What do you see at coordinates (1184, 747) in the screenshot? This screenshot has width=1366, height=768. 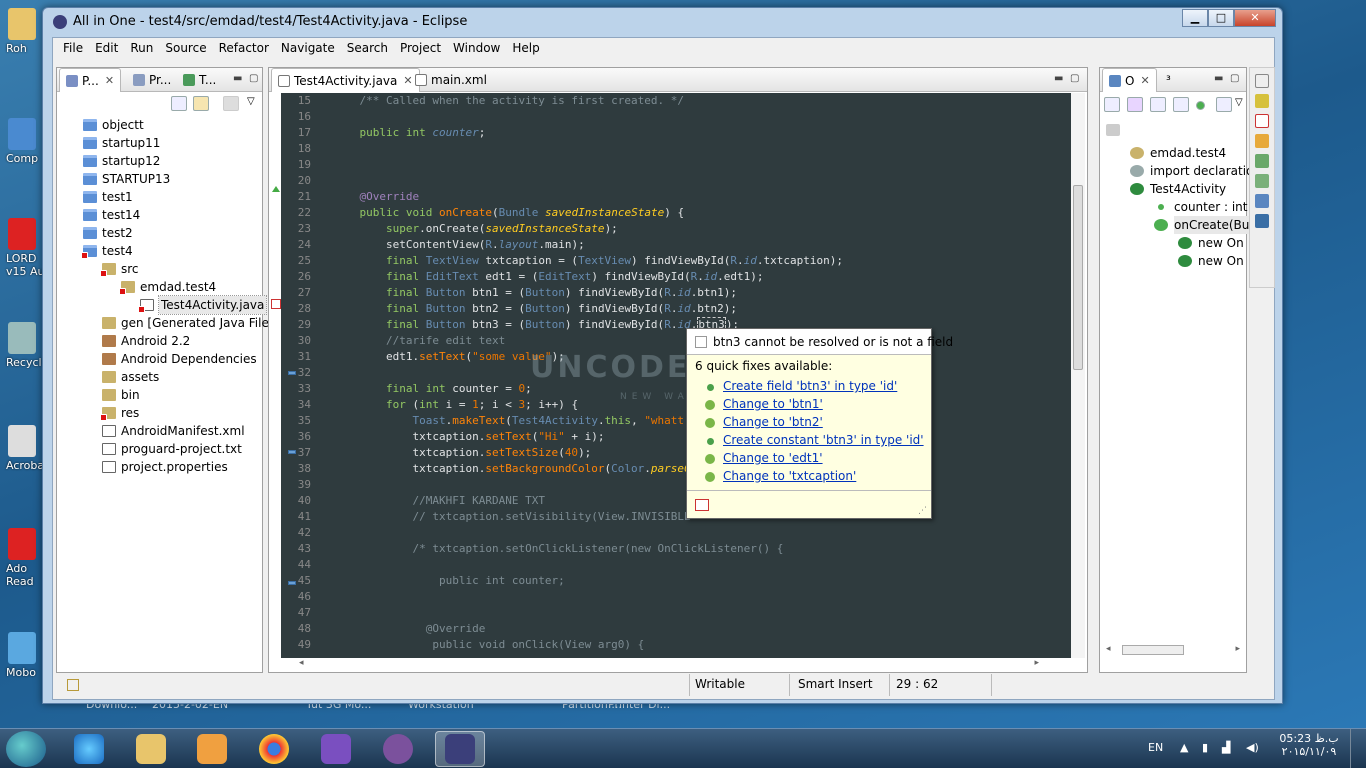 I see `show-hidden-icons-icon: ▲` at bounding box center [1184, 747].